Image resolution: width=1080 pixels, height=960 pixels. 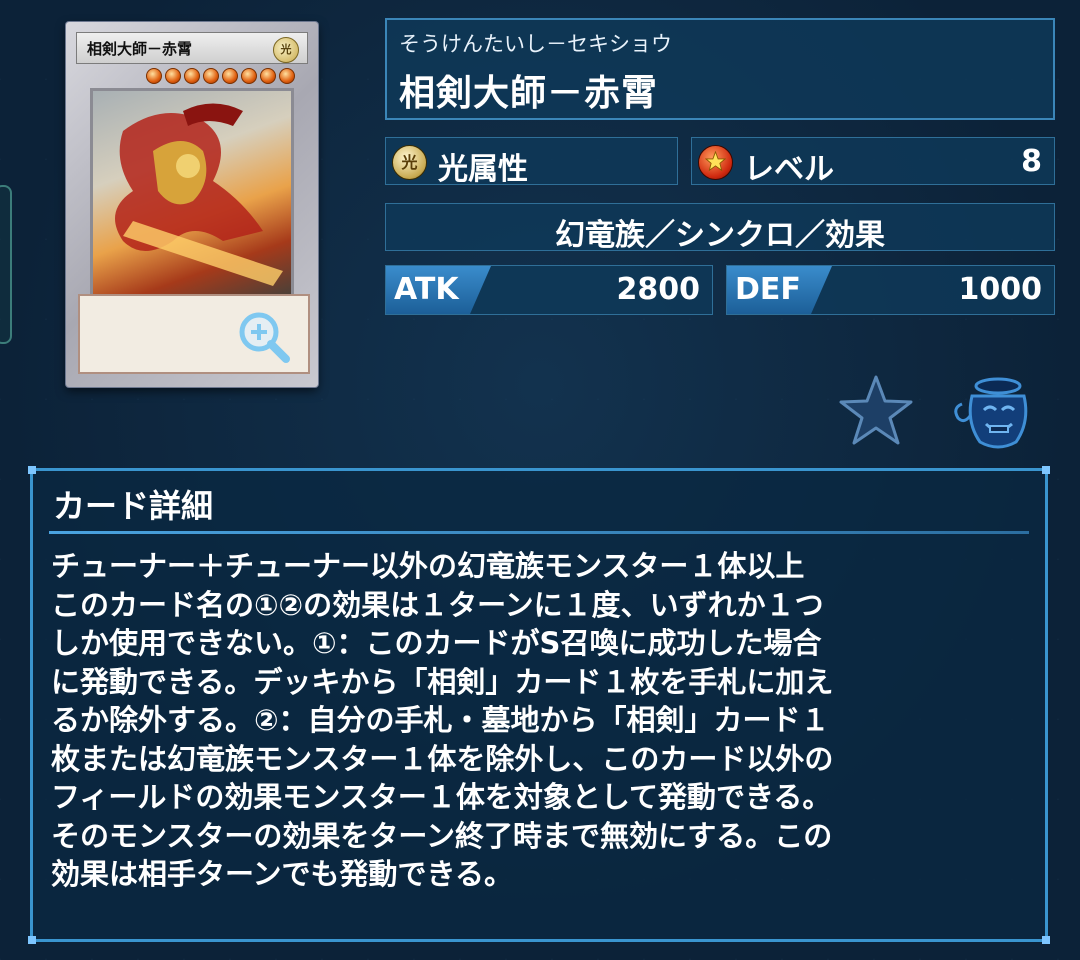 What do you see at coordinates (535, 44) in the screenshot?
I see `card-name-reading: そうけんたいし－セキショウ` at bounding box center [535, 44].